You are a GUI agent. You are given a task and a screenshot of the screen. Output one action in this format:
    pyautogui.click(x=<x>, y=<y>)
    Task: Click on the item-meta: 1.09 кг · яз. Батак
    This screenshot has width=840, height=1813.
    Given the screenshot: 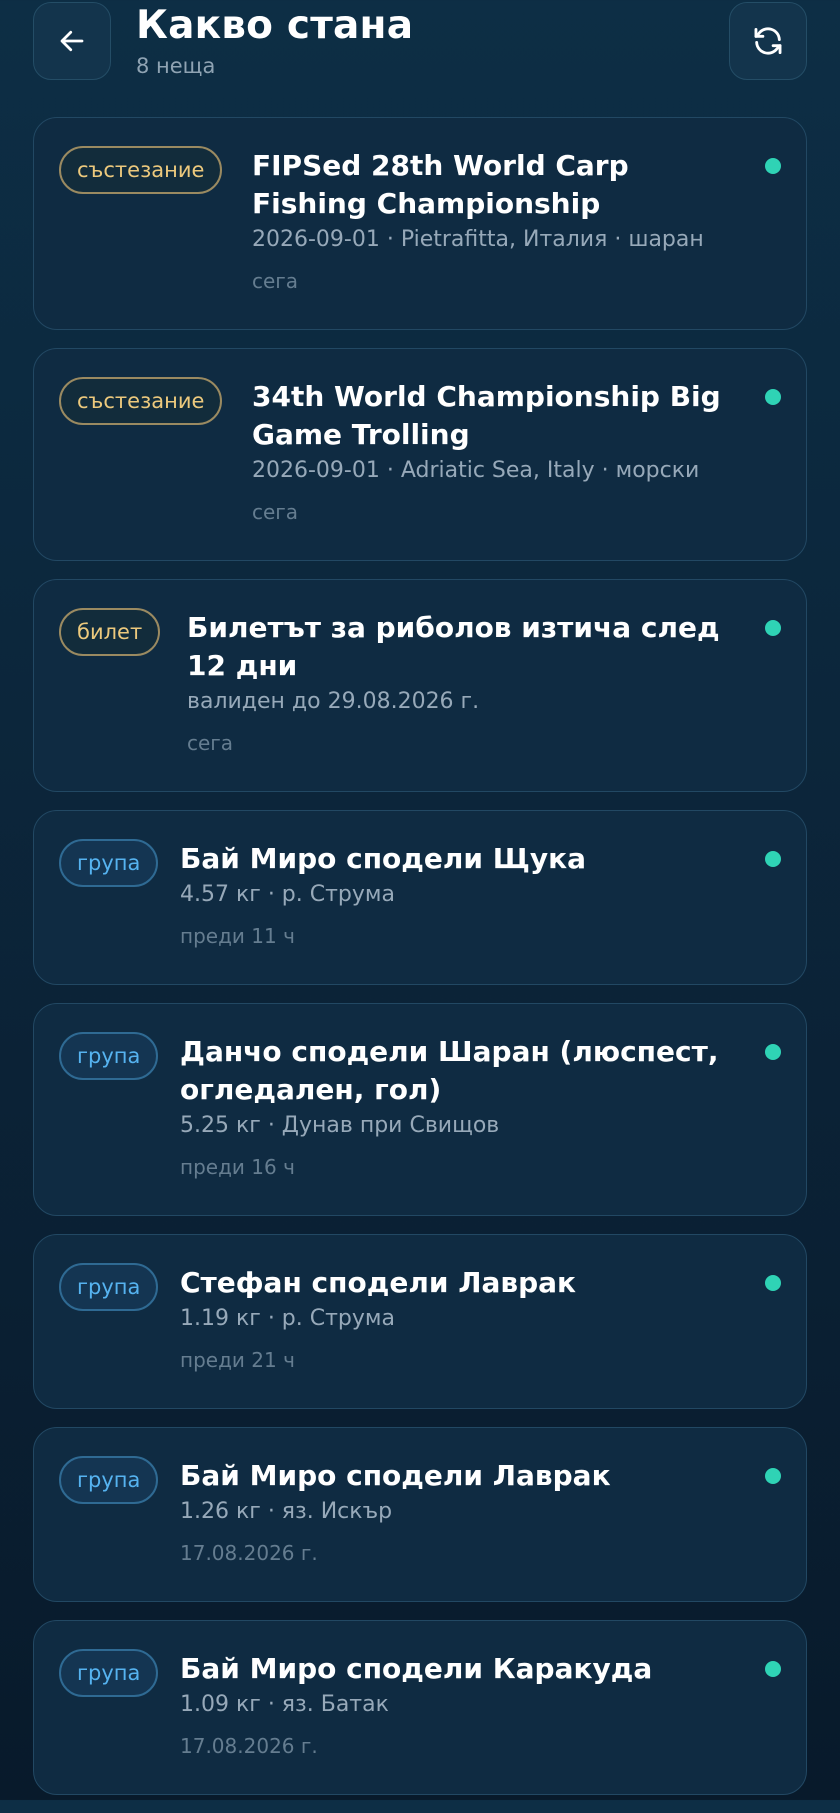 What is the action you would take?
    pyautogui.click(x=284, y=1704)
    